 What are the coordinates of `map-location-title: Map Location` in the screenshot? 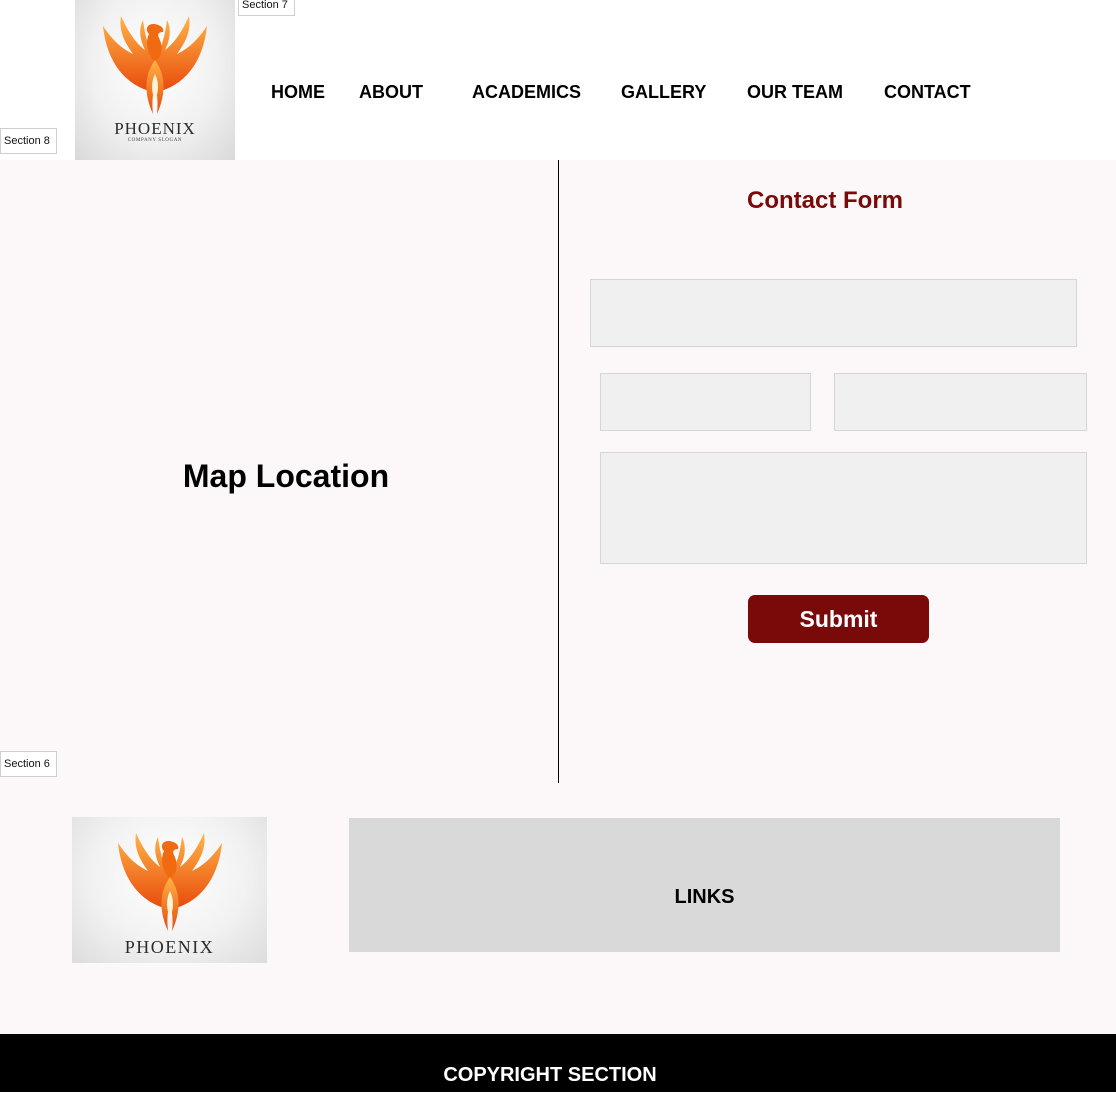 It's located at (286, 476).